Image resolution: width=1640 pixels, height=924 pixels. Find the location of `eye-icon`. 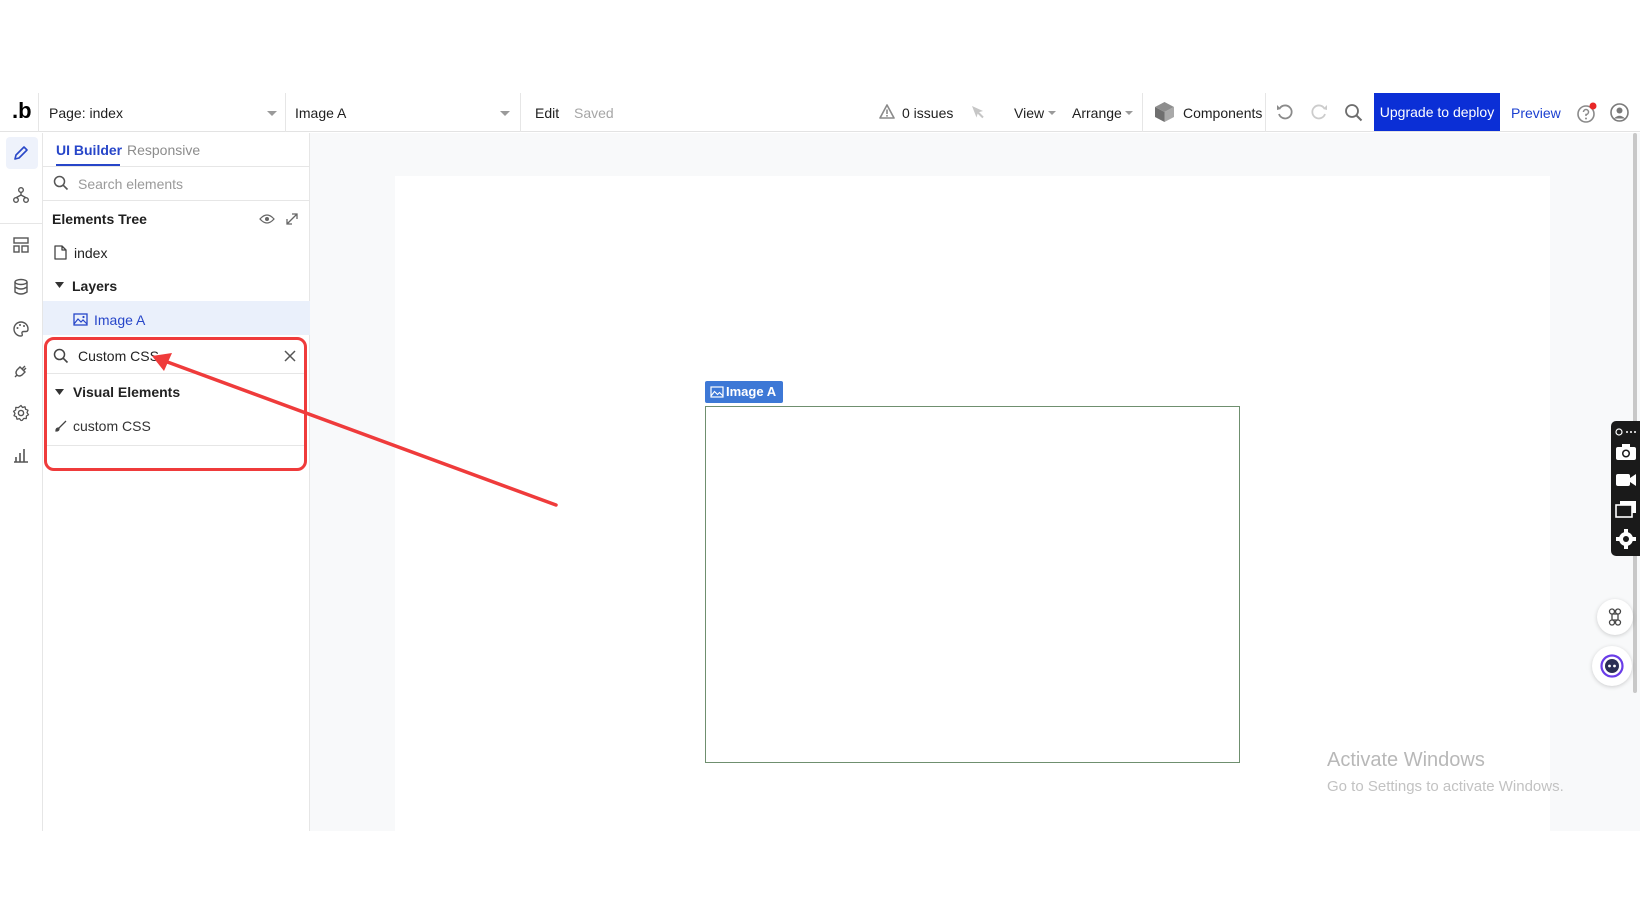

eye-icon is located at coordinates (267, 219).